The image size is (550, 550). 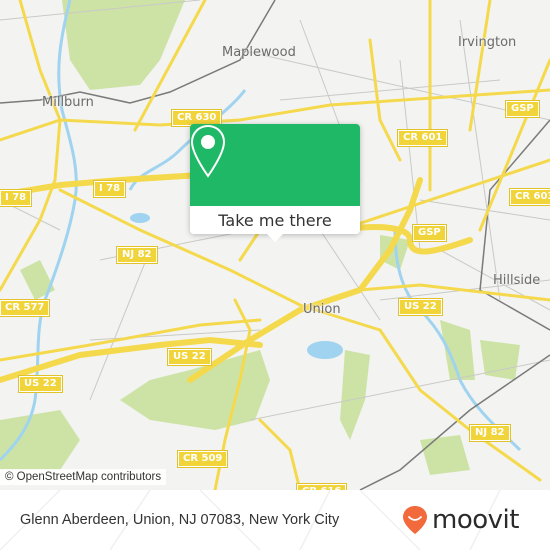 I want to click on place-label-millburn: Millburn, so click(x=68, y=102).